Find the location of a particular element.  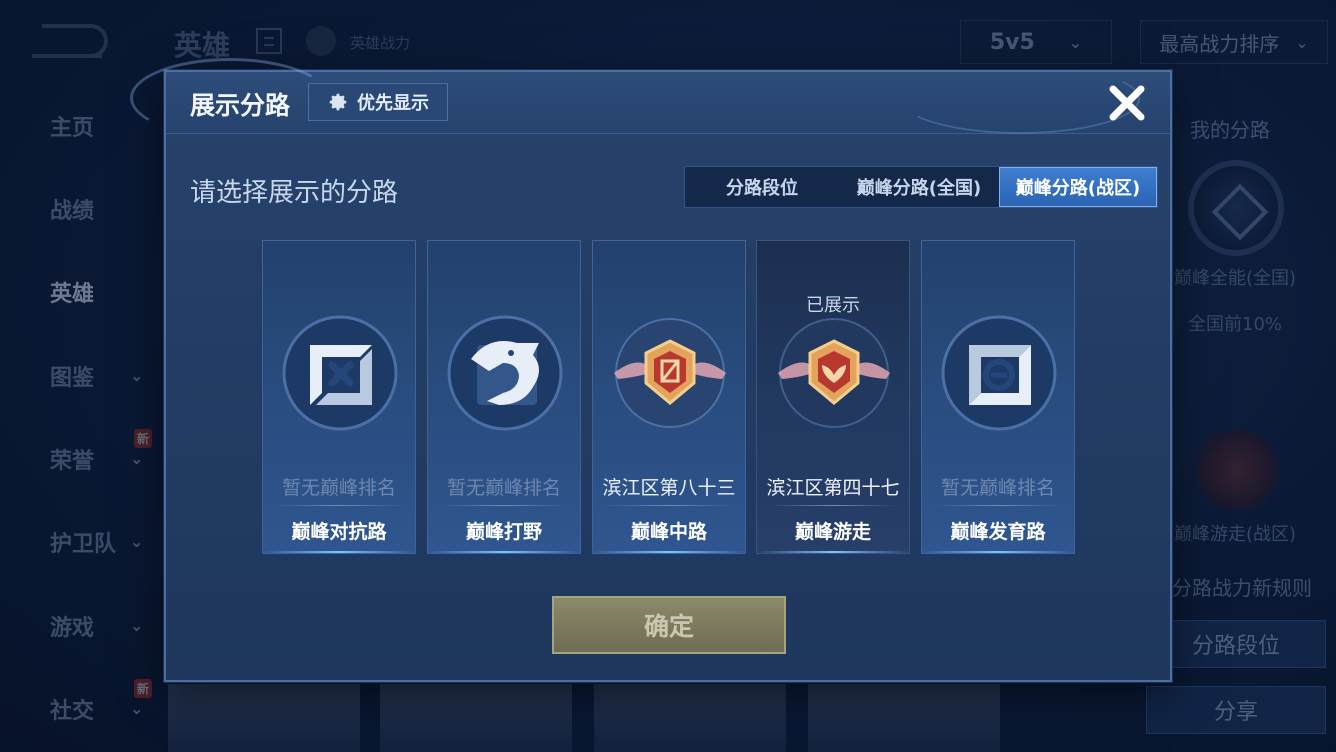

tab-peak-lane-region: 巅峰分路(战区) is located at coordinates (1078, 187).